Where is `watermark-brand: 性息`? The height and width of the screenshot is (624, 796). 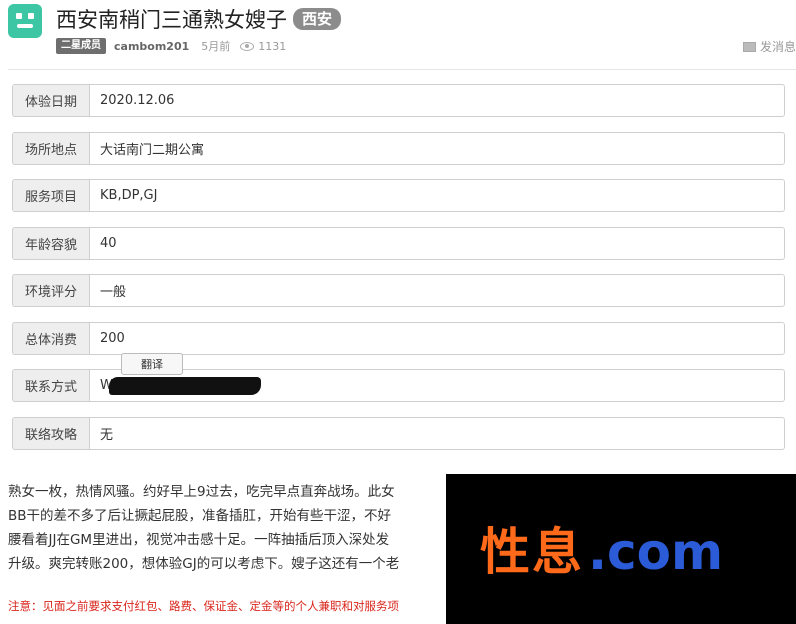 watermark-brand: 性息 is located at coordinates (532, 551).